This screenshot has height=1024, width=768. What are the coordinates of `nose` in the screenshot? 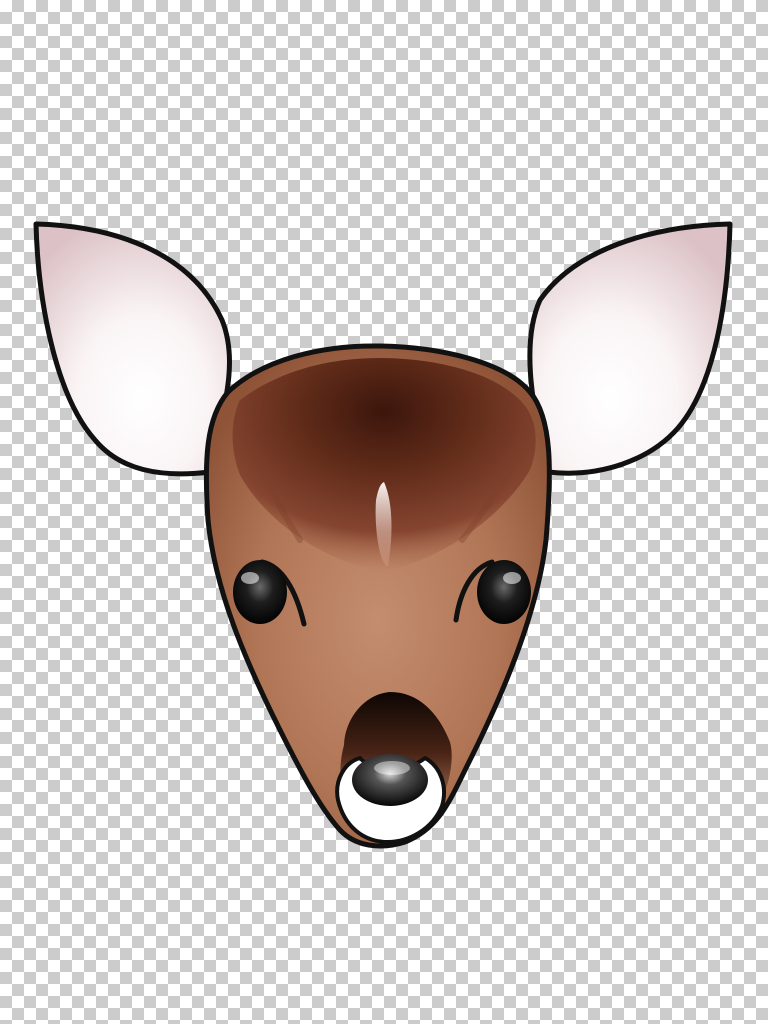 It's located at (390, 780).